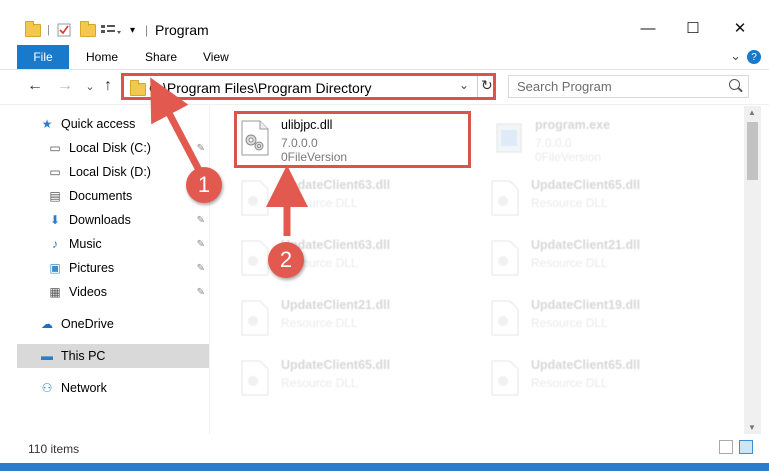 The image size is (769, 471). Describe the element at coordinates (83, 356) in the screenshot. I see `sidebar-item-label: This PC` at that location.